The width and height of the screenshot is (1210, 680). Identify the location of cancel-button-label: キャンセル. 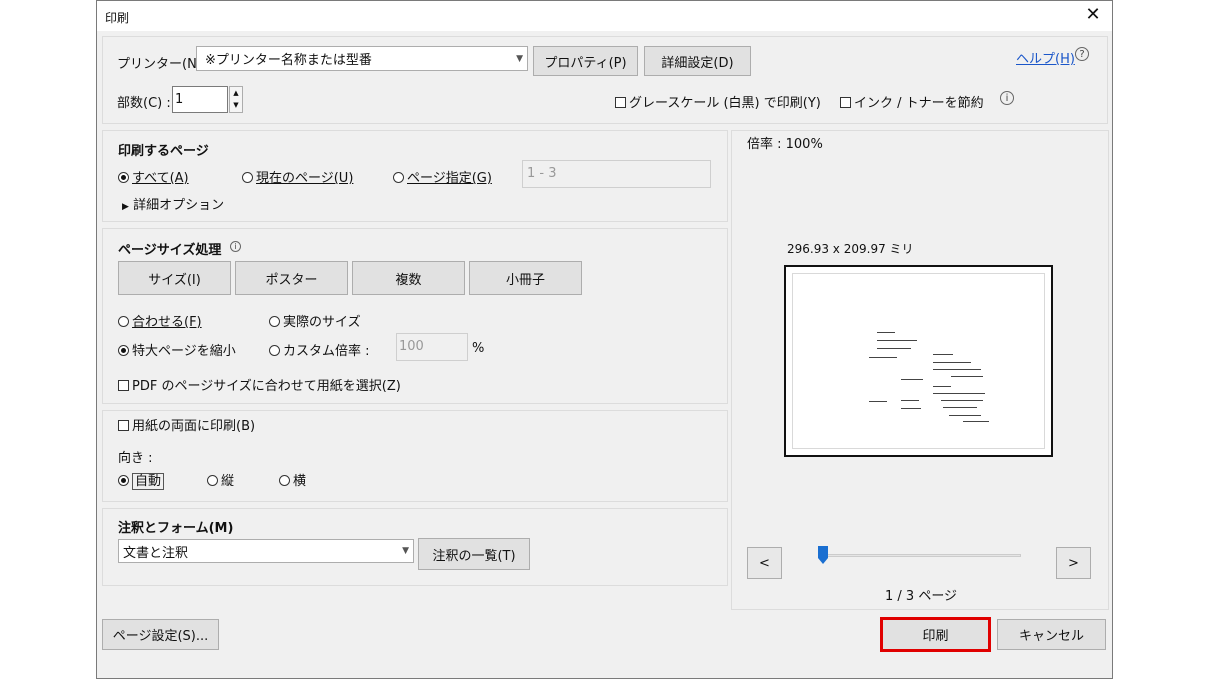
(1051, 636).